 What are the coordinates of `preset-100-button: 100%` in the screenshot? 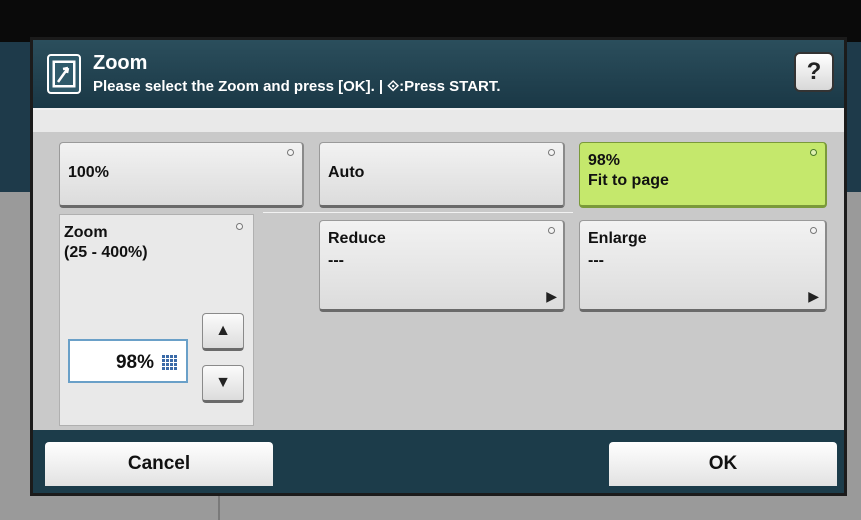 It's located at (181, 175).